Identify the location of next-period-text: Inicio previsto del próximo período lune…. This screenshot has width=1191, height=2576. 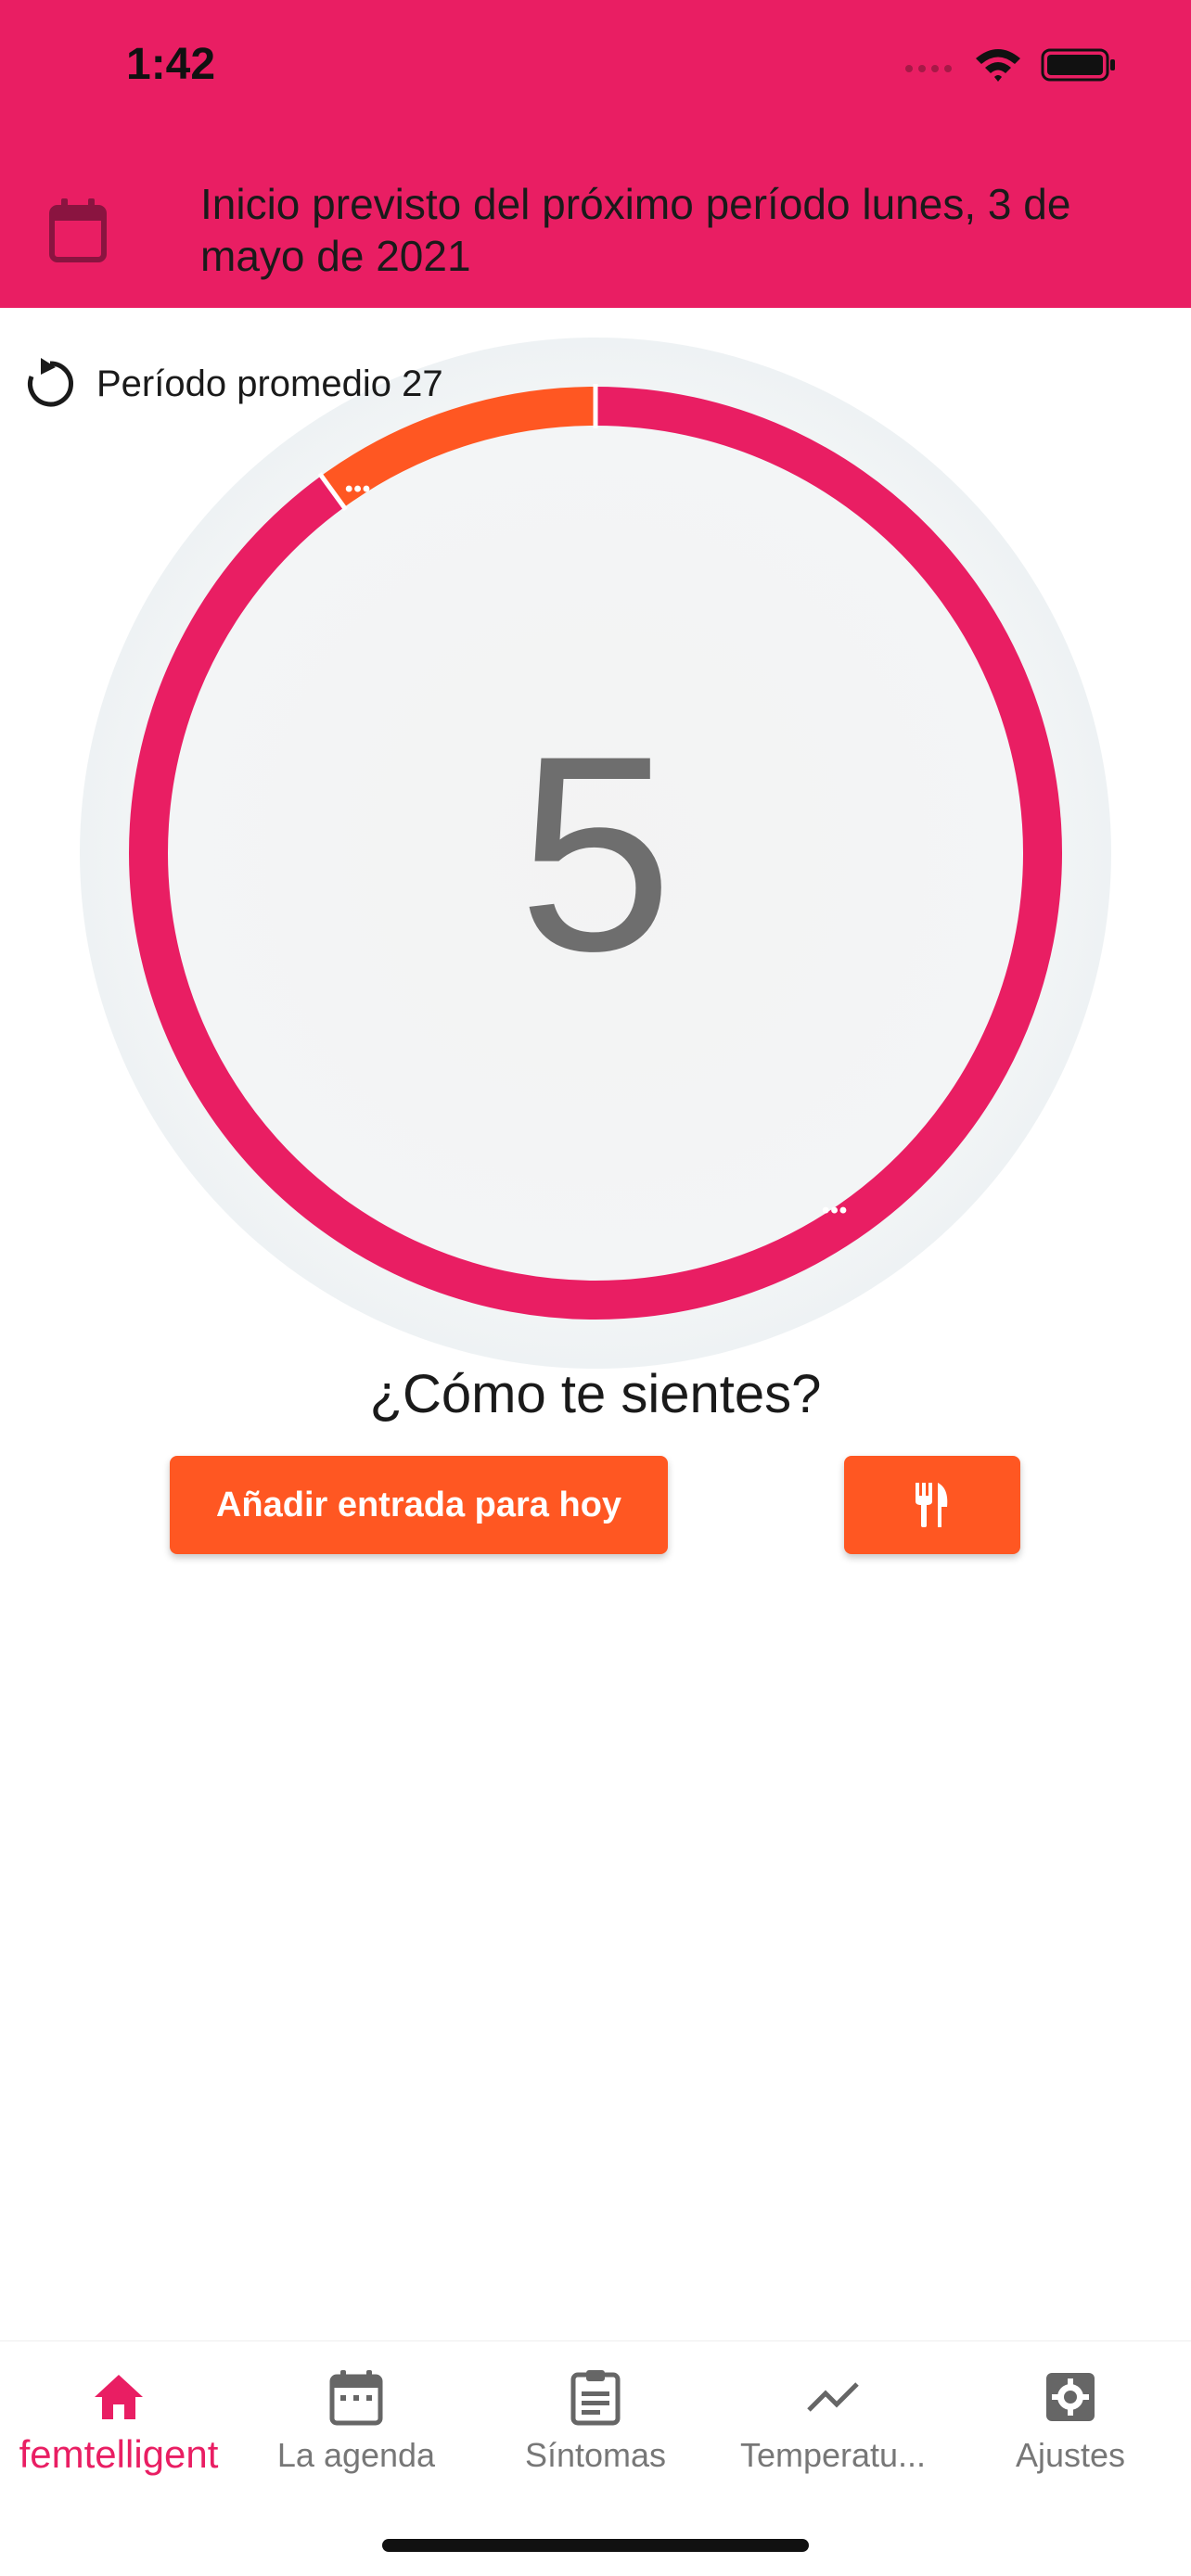
(636, 230).